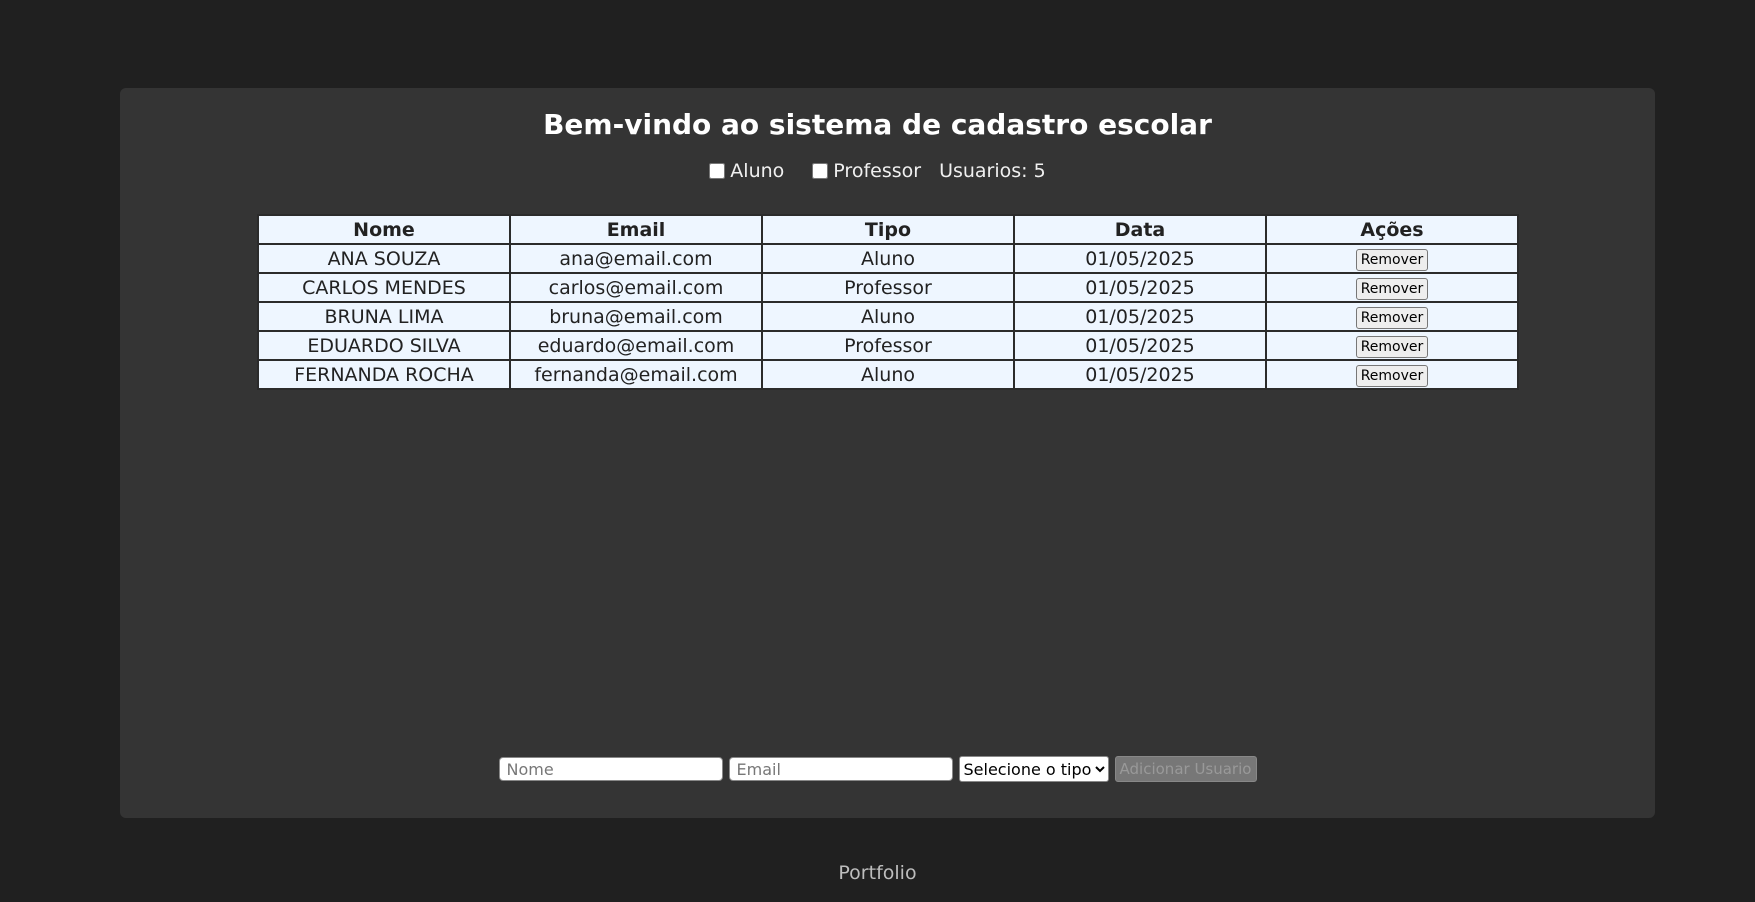  What do you see at coordinates (384, 316) in the screenshot?
I see `cell-nome: BRUNA LIMA` at bounding box center [384, 316].